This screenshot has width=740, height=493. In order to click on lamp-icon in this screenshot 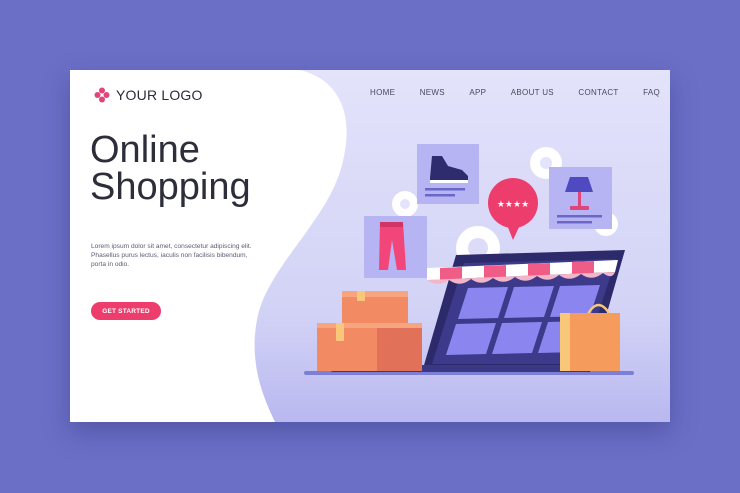, I will do `click(580, 198)`.